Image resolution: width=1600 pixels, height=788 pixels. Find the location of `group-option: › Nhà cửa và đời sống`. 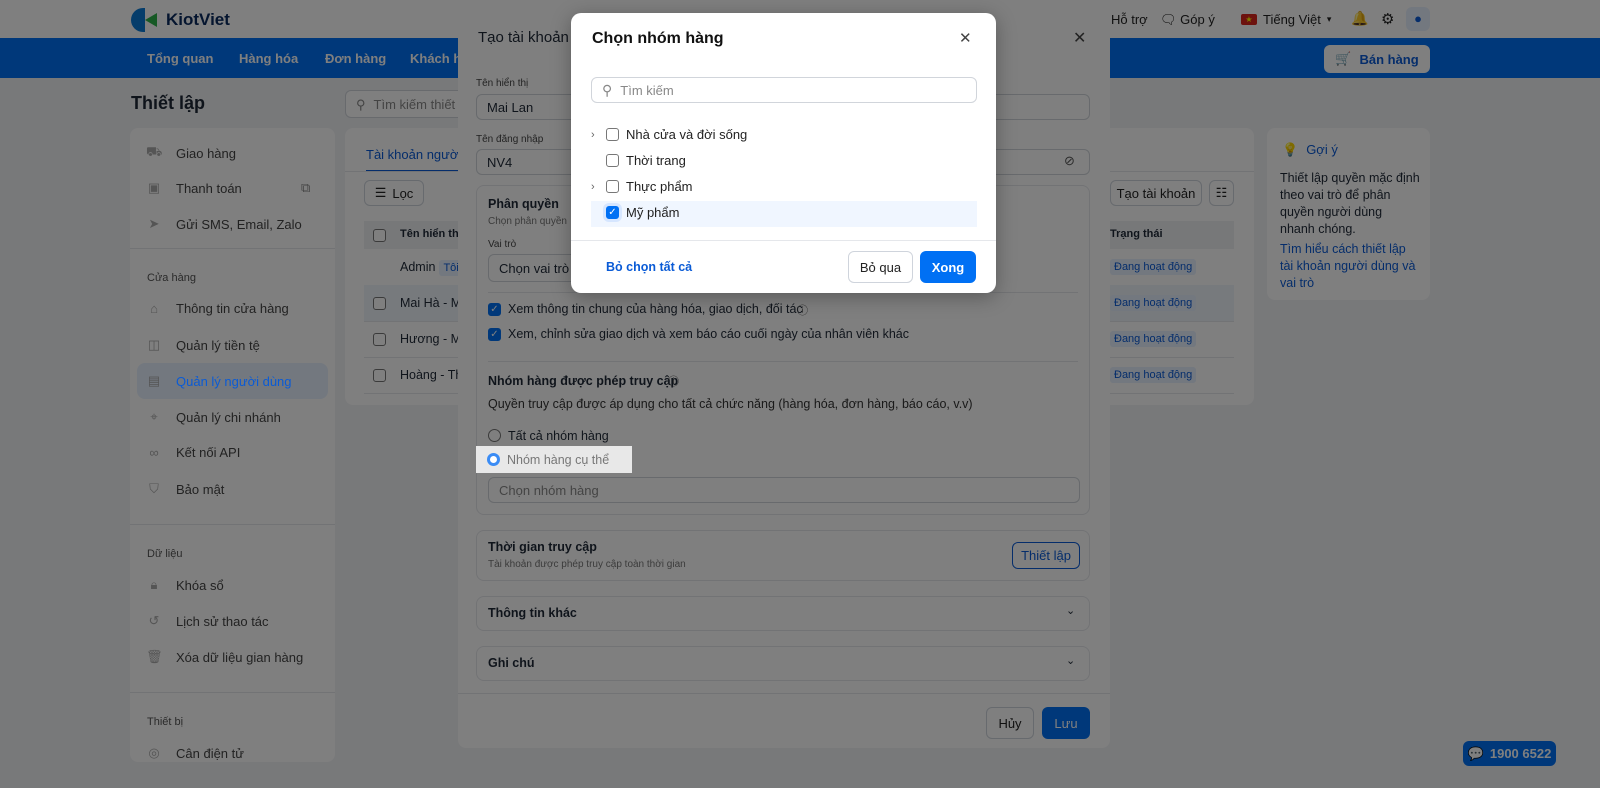

group-option: › Nhà cửa và đời sống is located at coordinates (669, 134).